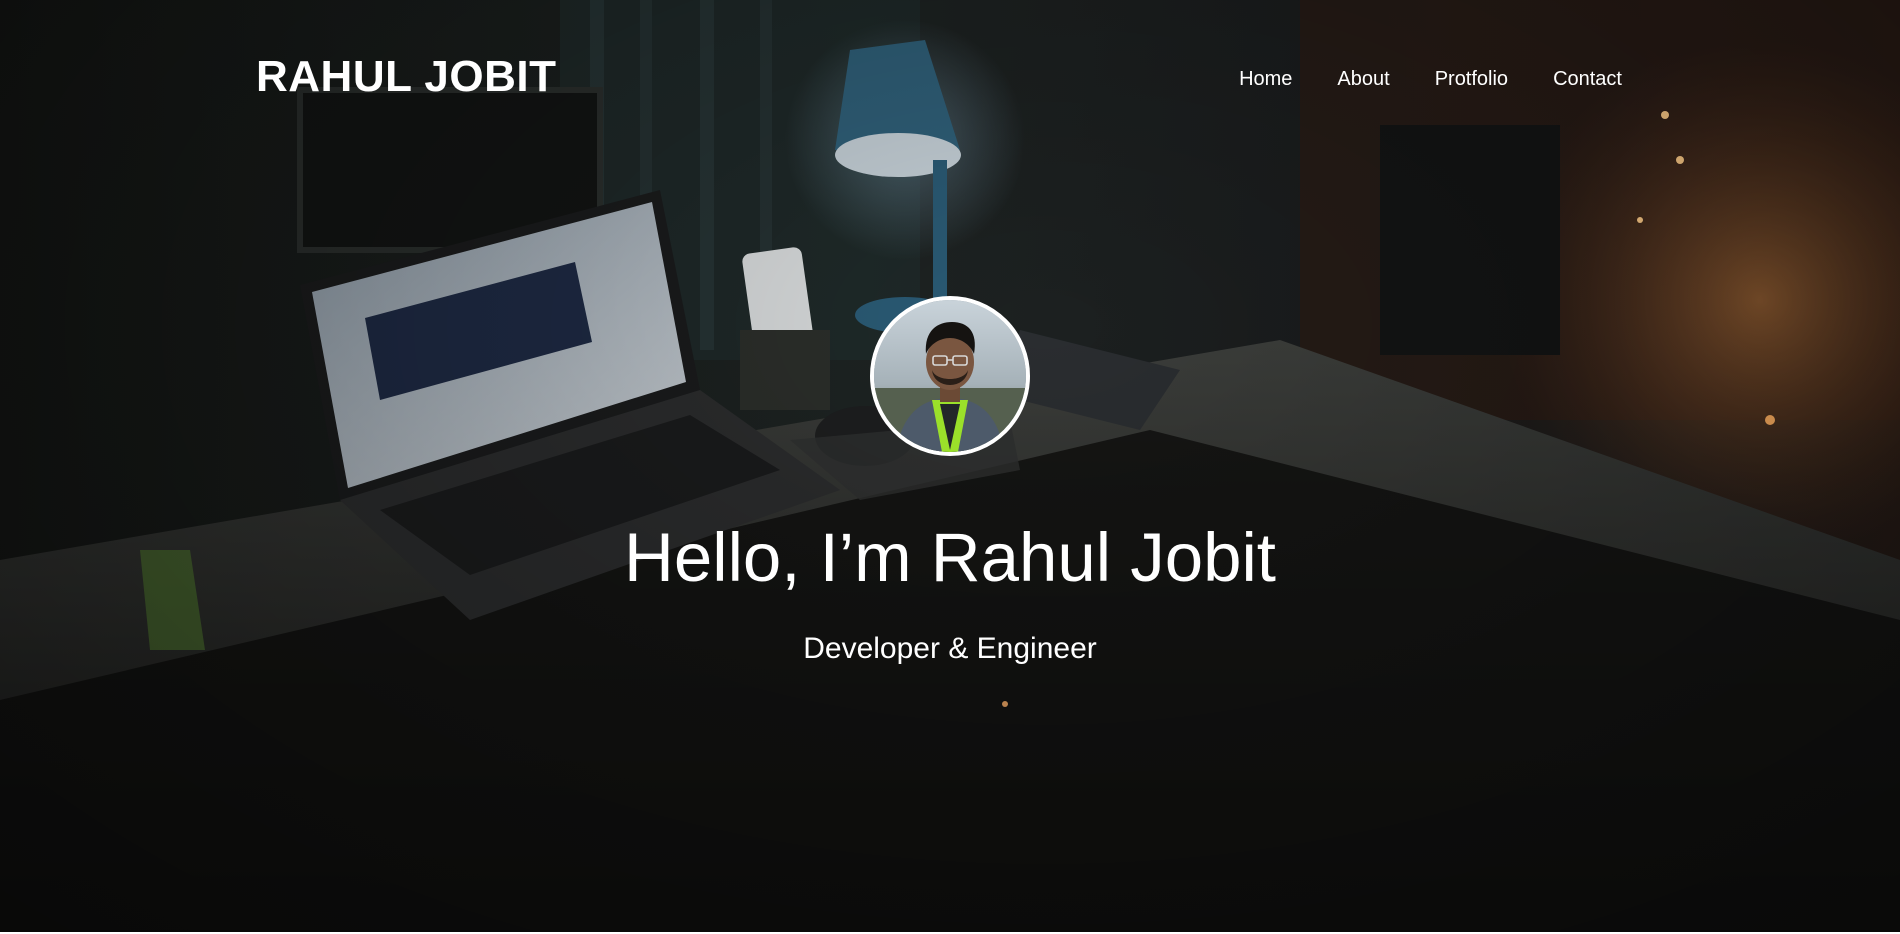 Image resolution: width=1900 pixels, height=934 pixels. I want to click on nav-portfolio: Protfolio, so click(1471, 79).